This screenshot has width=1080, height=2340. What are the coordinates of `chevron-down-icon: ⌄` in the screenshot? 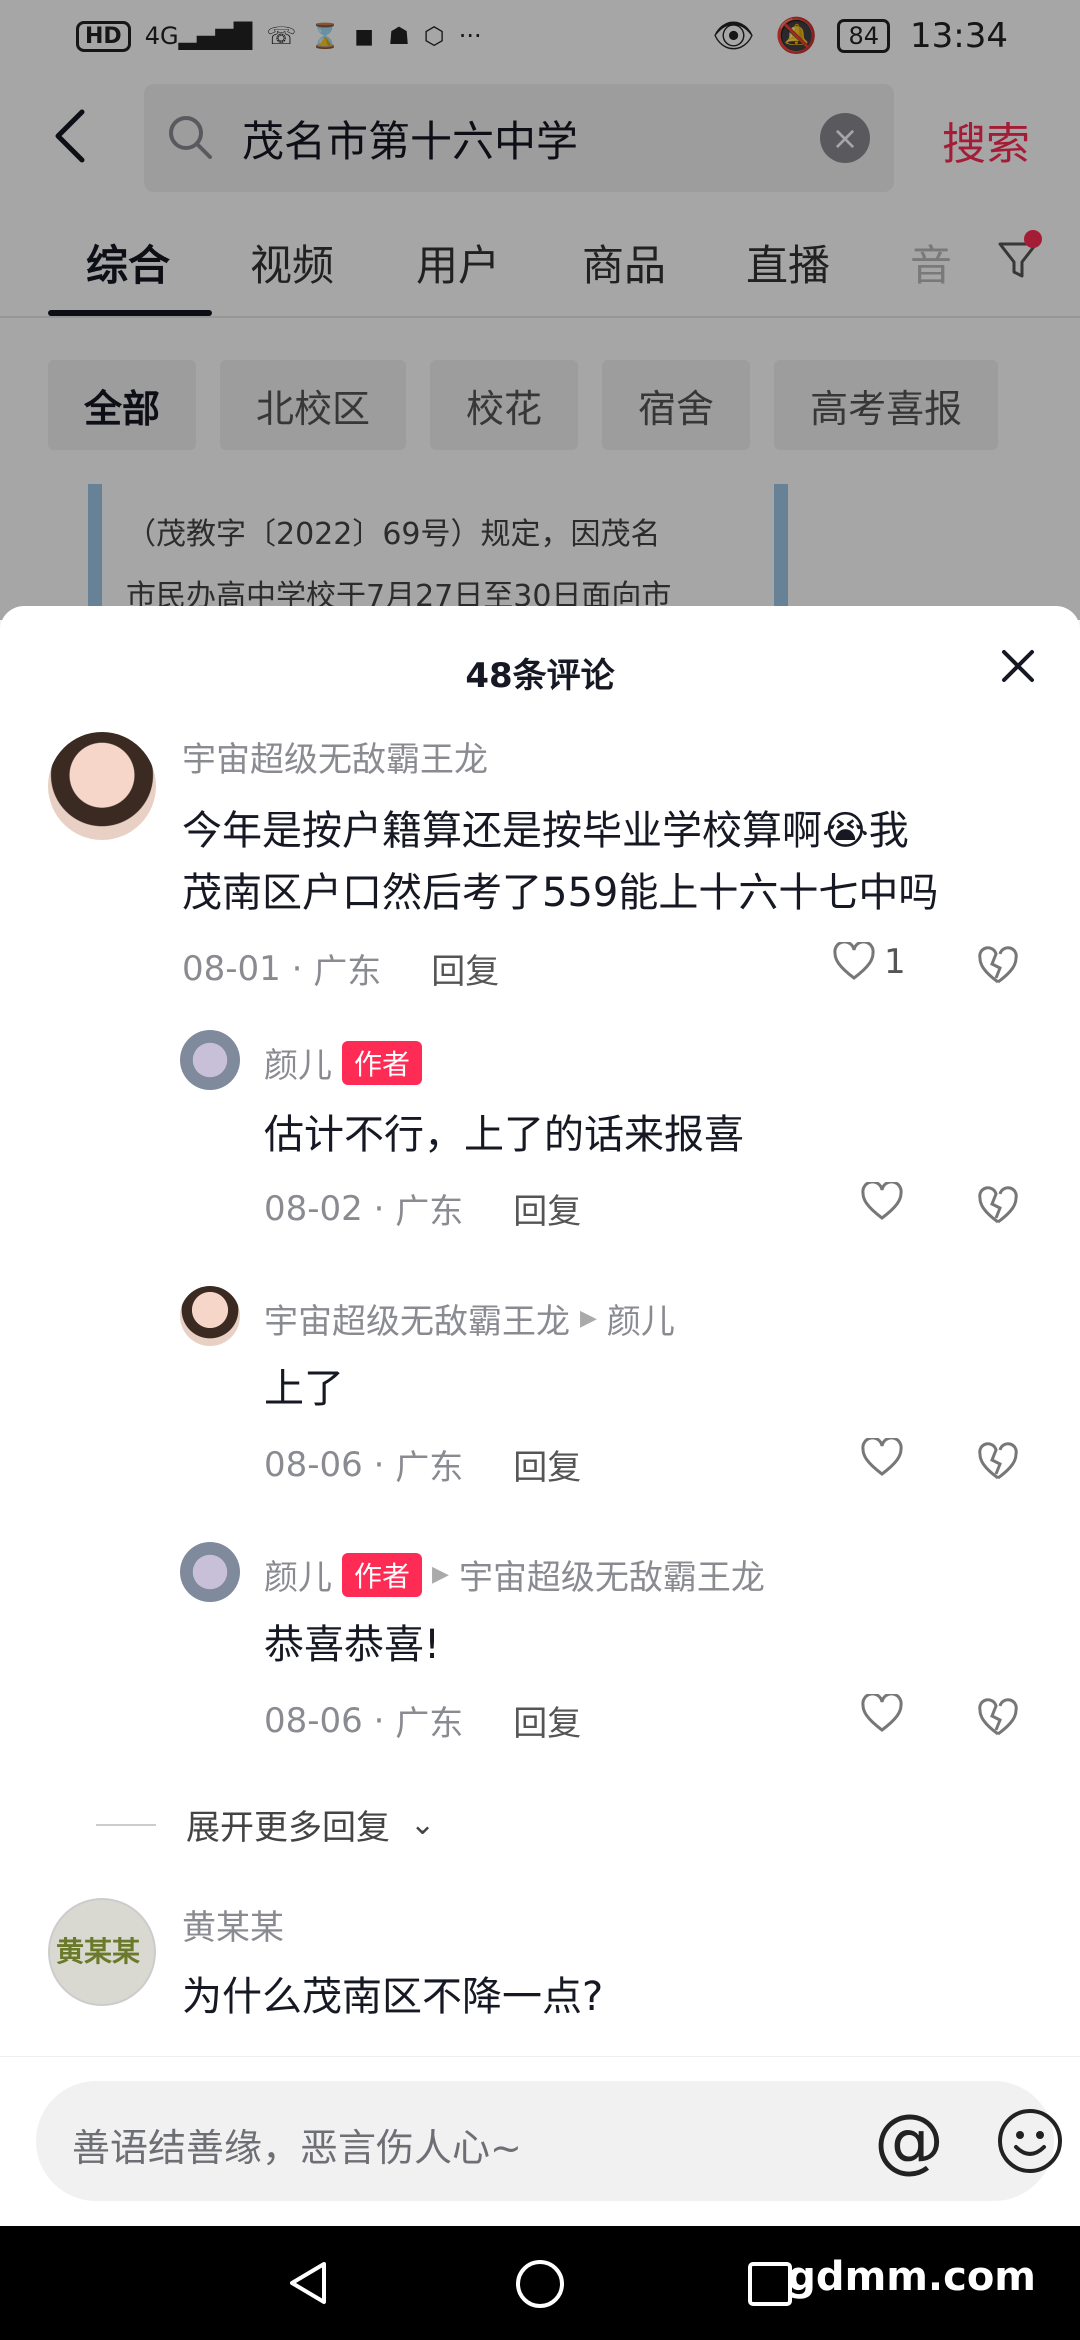 It's located at (423, 1824).